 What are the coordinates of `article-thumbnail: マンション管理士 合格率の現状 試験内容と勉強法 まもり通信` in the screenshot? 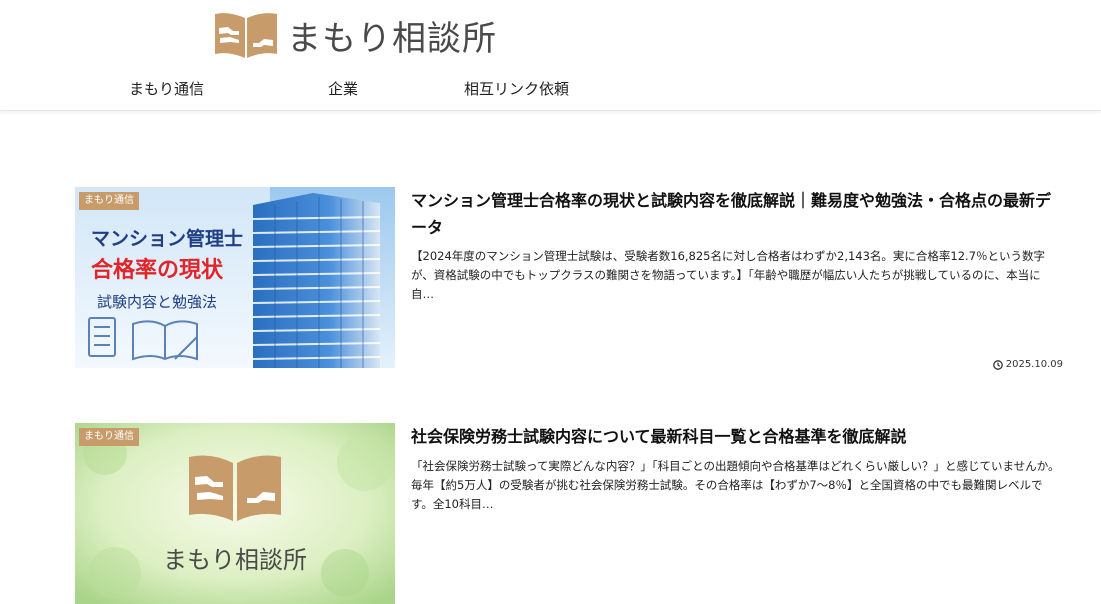 It's located at (235, 277).